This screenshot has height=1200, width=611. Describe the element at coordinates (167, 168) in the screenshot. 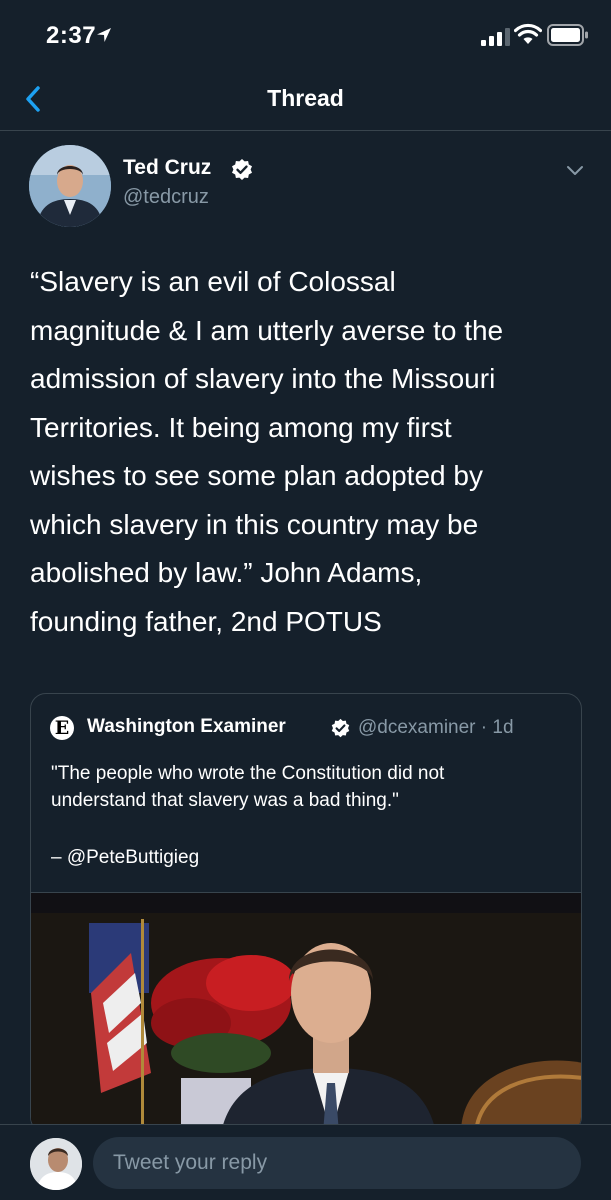

I see `author-name: Ted Cruz` at that location.